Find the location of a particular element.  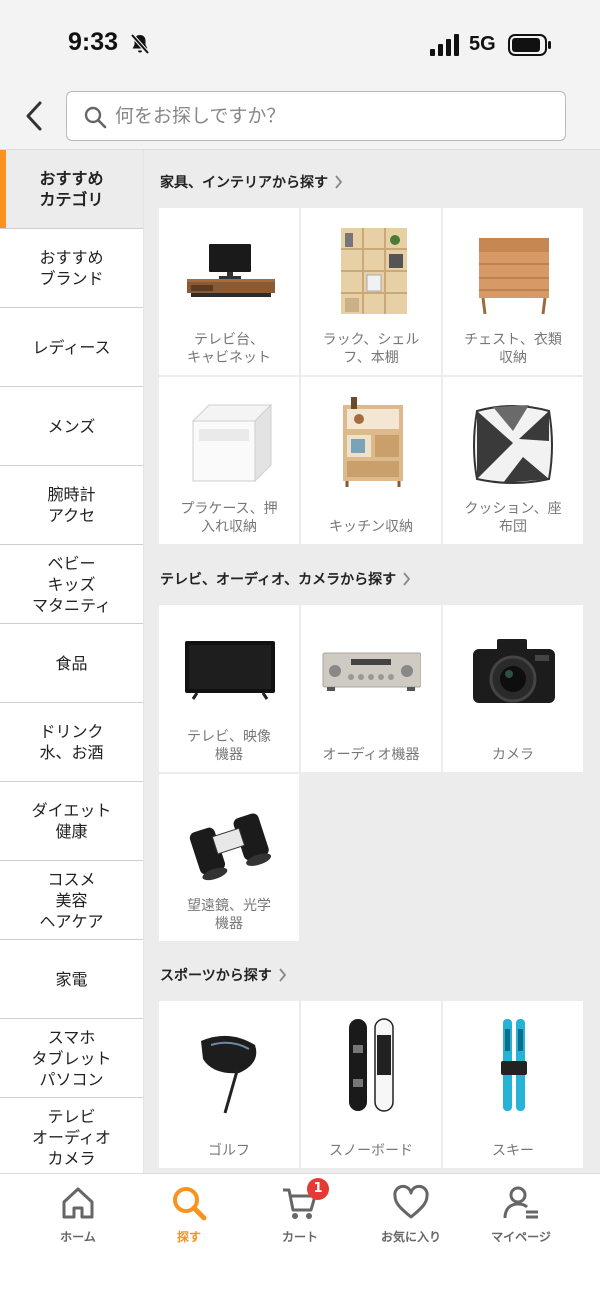

cart-badge: 1 is located at coordinates (318, 1189).